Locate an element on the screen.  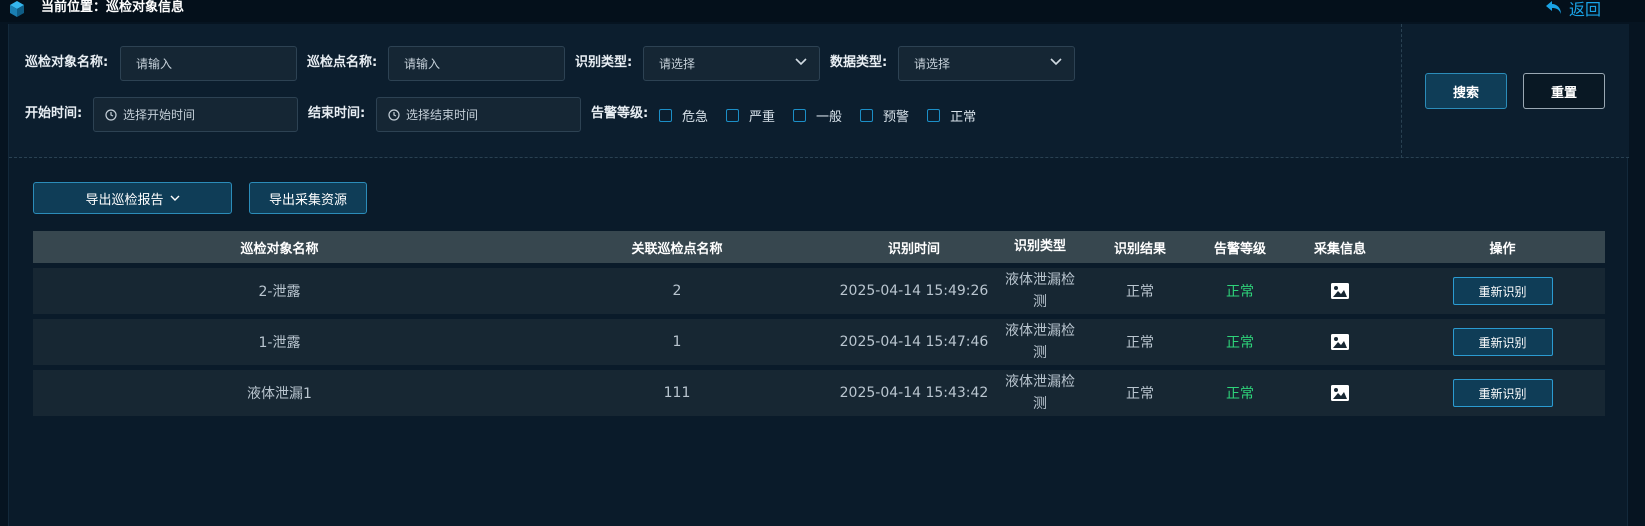
header-object-name: 巡检对象名称 is located at coordinates (279, 249).